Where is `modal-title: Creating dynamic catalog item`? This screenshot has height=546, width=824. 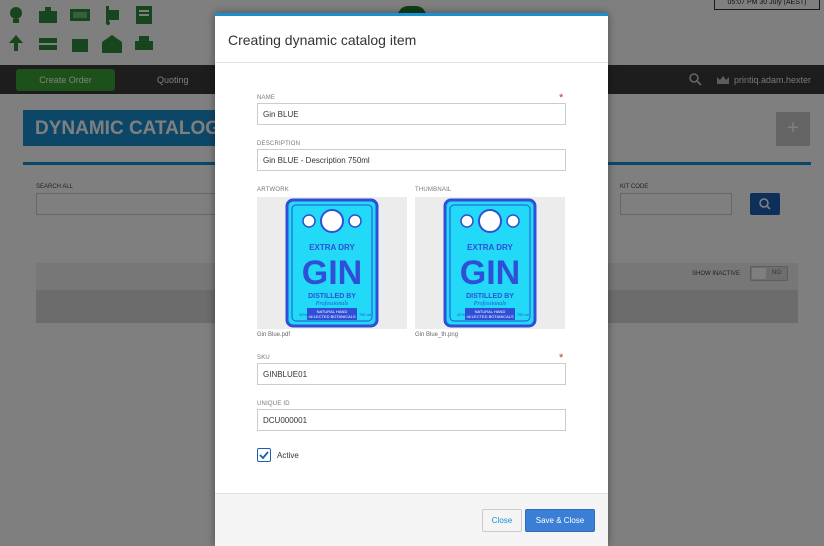
modal-title: Creating dynamic catalog item is located at coordinates (322, 40).